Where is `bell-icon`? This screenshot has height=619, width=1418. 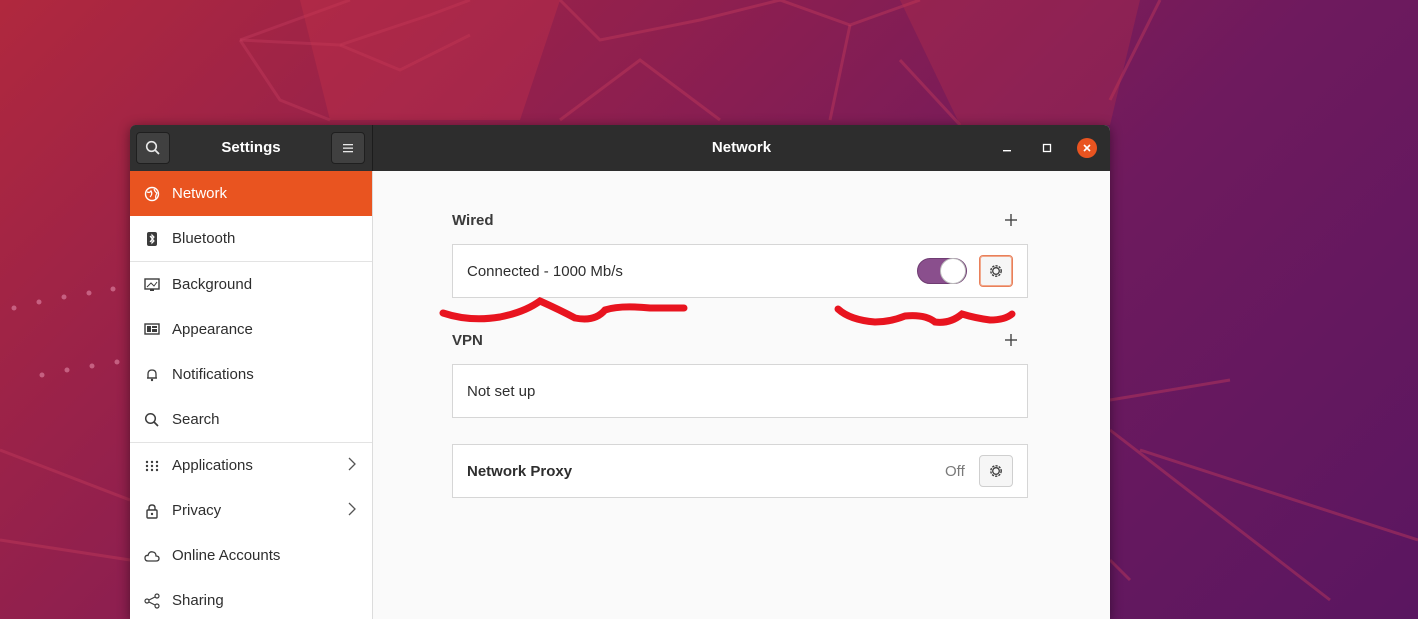
bell-icon is located at coordinates (152, 375).